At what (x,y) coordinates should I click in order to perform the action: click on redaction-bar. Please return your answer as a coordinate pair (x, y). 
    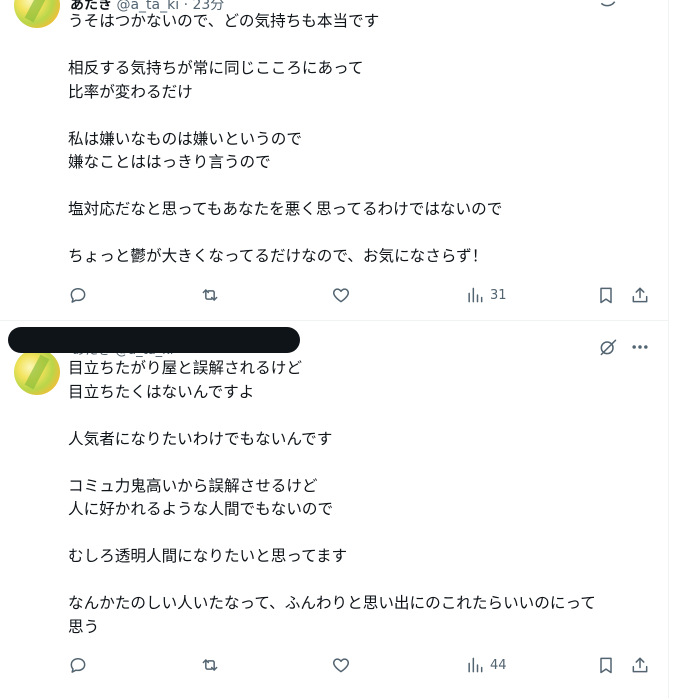
    Looking at the image, I should click on (154, 340).